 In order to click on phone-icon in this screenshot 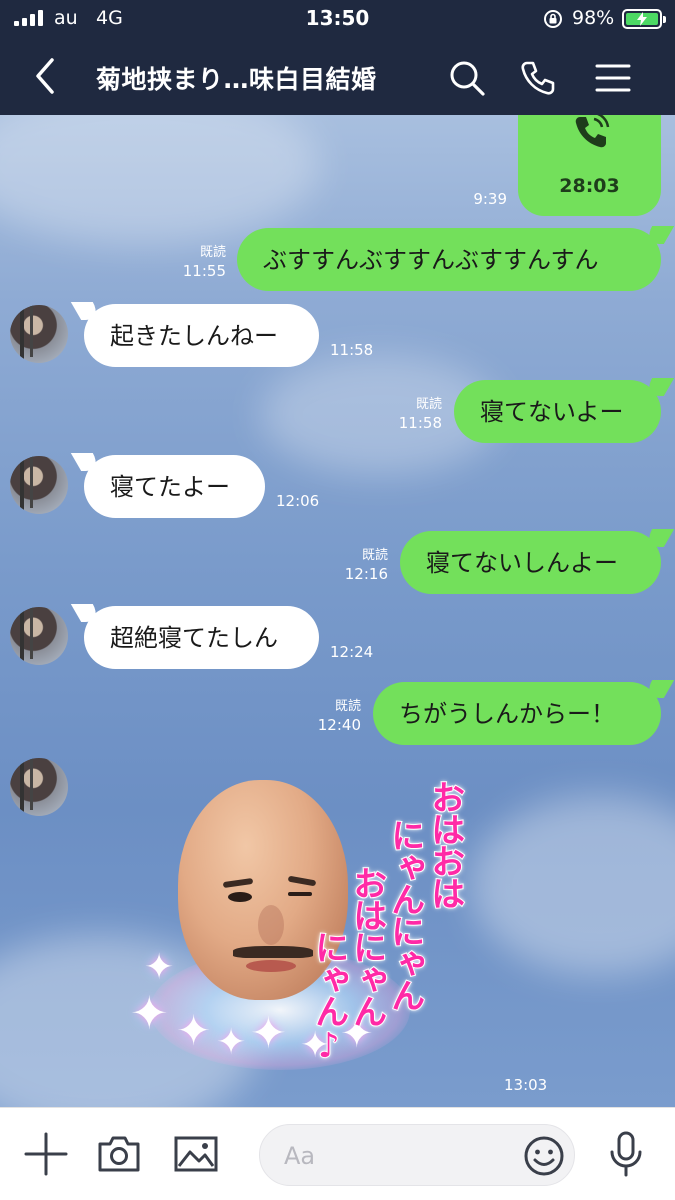, I will do `click(592, 131)`.